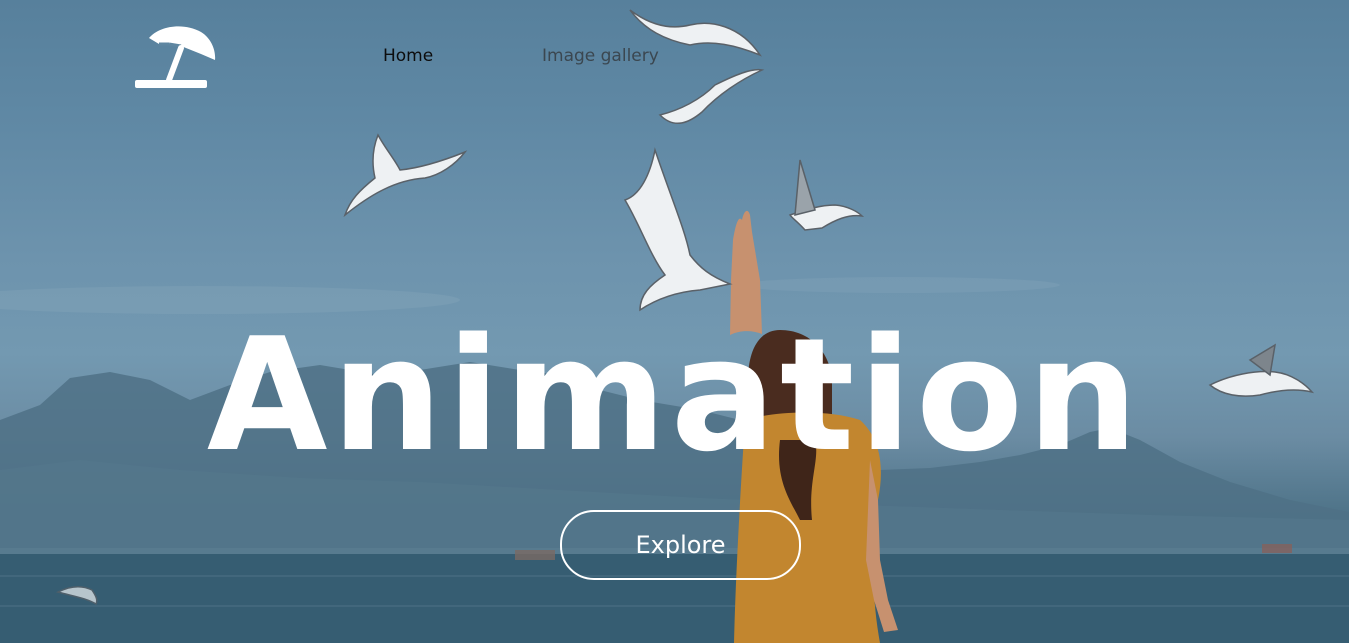  I want to click on beach-umbrella-icon, so click(176, 57).